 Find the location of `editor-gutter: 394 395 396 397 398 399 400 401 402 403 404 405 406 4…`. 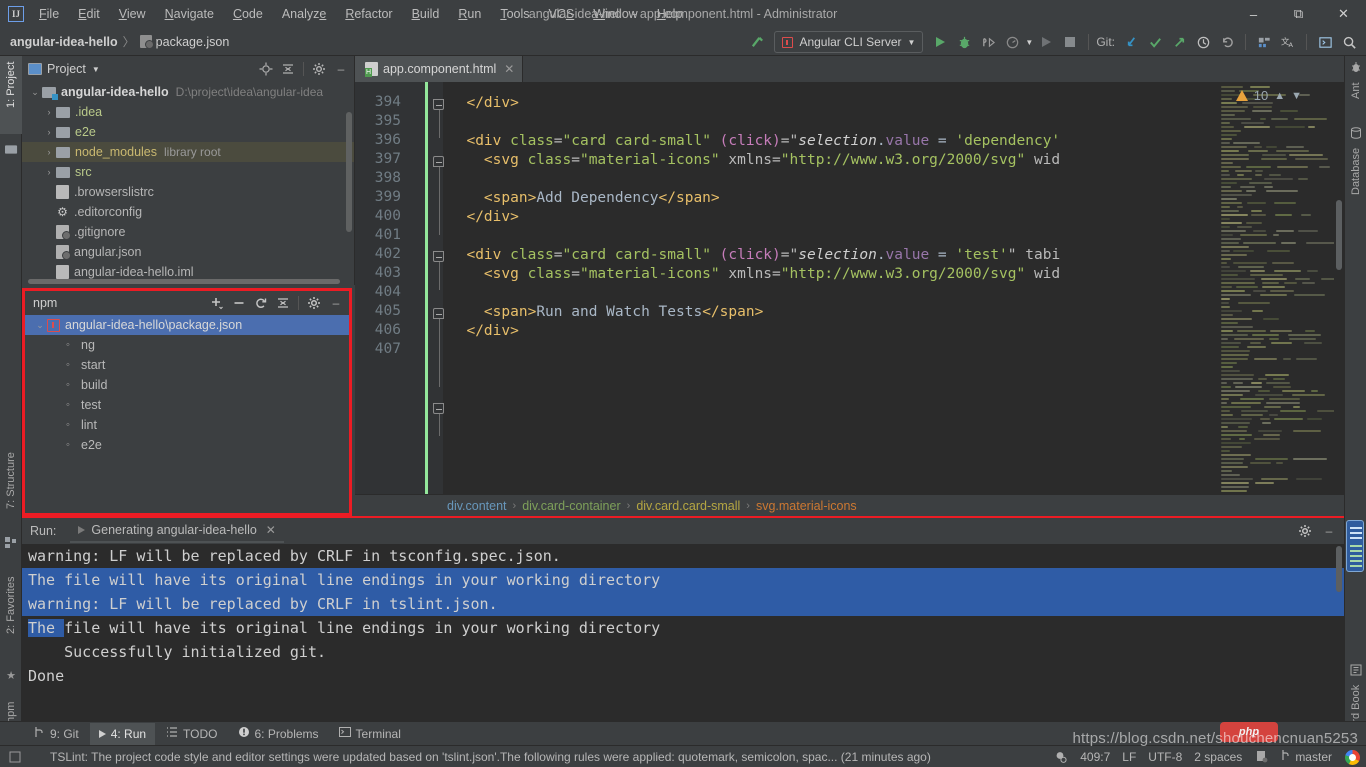

editor-gutter: 394 395 396 397 398 399 400 401 402 403 404 405 406 4… is located at coordinates (399, 288).